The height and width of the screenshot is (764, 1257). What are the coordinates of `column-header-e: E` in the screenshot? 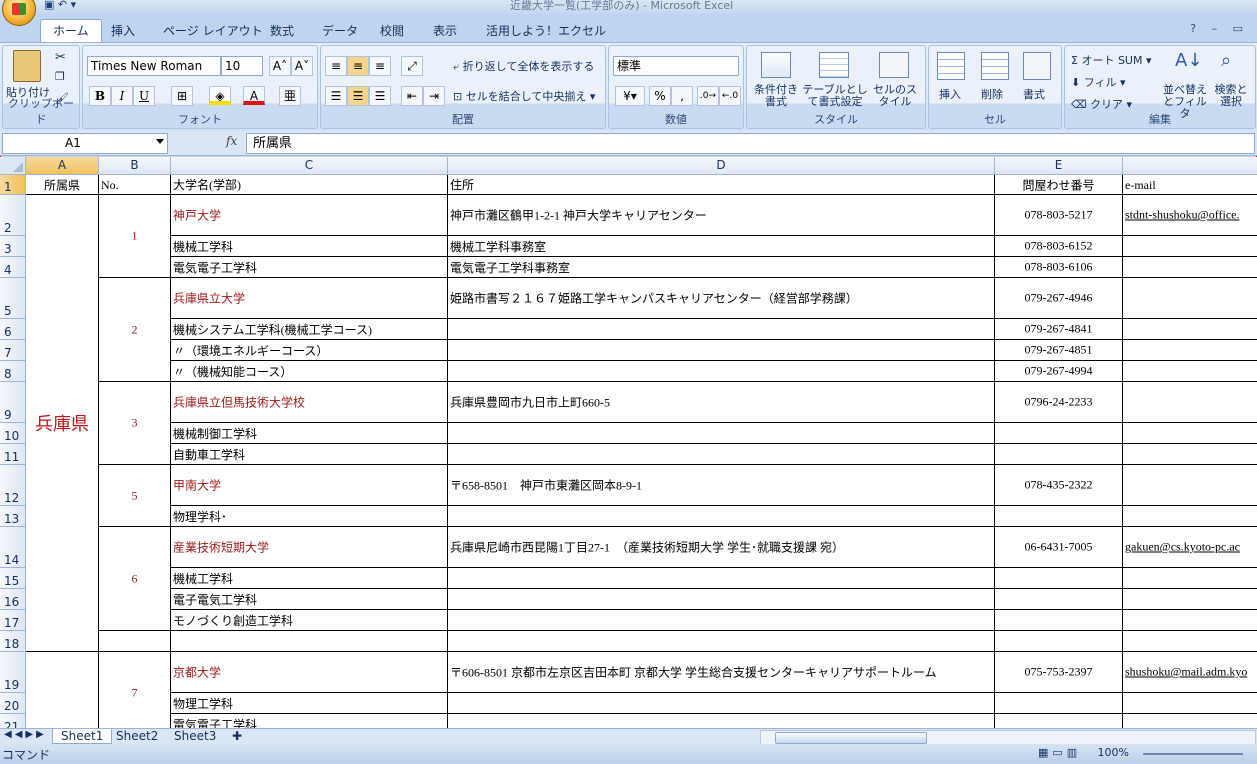 It's located at (1059, 166).